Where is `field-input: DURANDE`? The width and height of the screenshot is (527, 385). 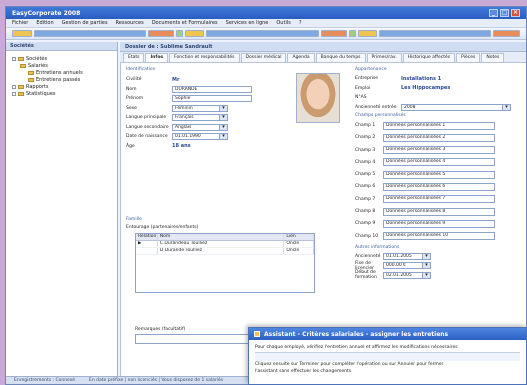
field-input: DURANDE is located at coordinates (212, 89).